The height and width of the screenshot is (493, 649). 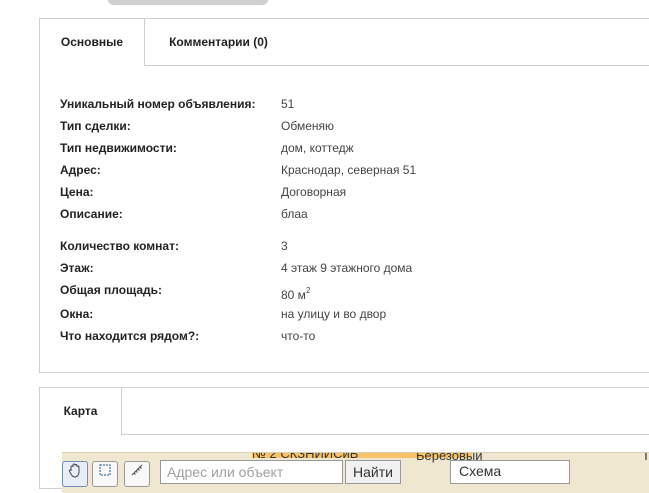 I want to click on detail-value: Договорная, so click(x=314, y=192).